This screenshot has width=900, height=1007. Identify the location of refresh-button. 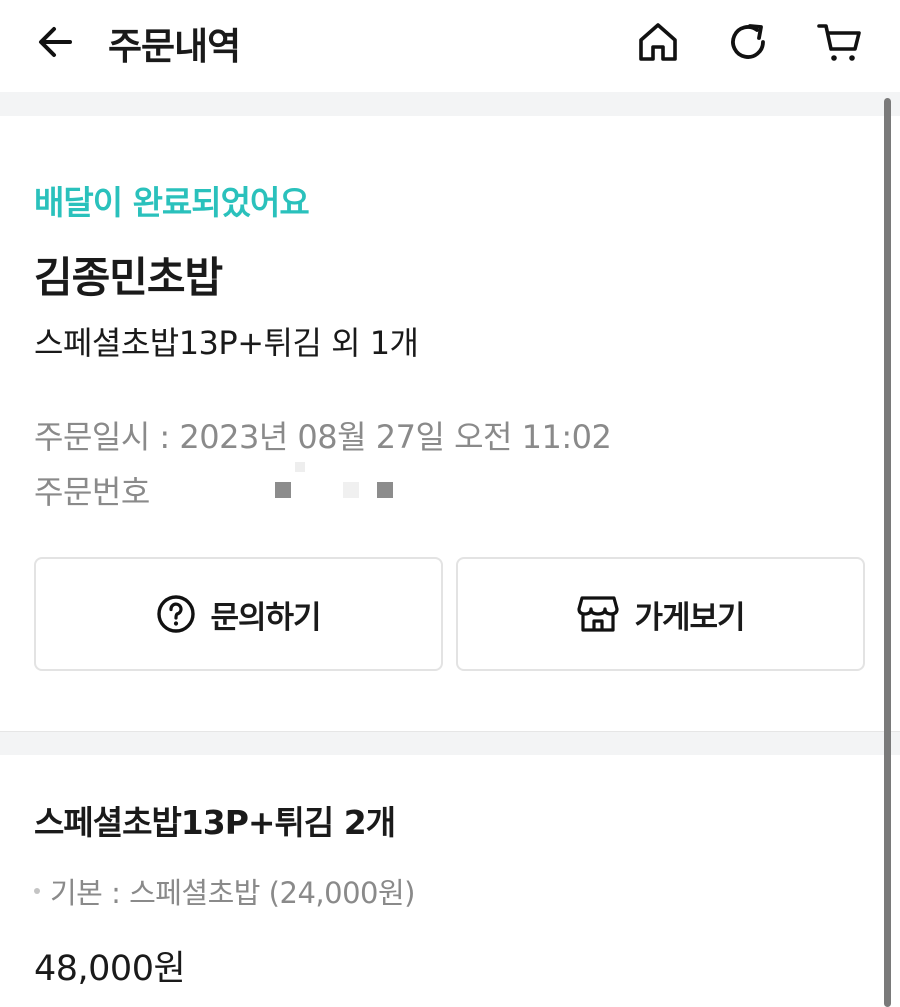
(748, 42).